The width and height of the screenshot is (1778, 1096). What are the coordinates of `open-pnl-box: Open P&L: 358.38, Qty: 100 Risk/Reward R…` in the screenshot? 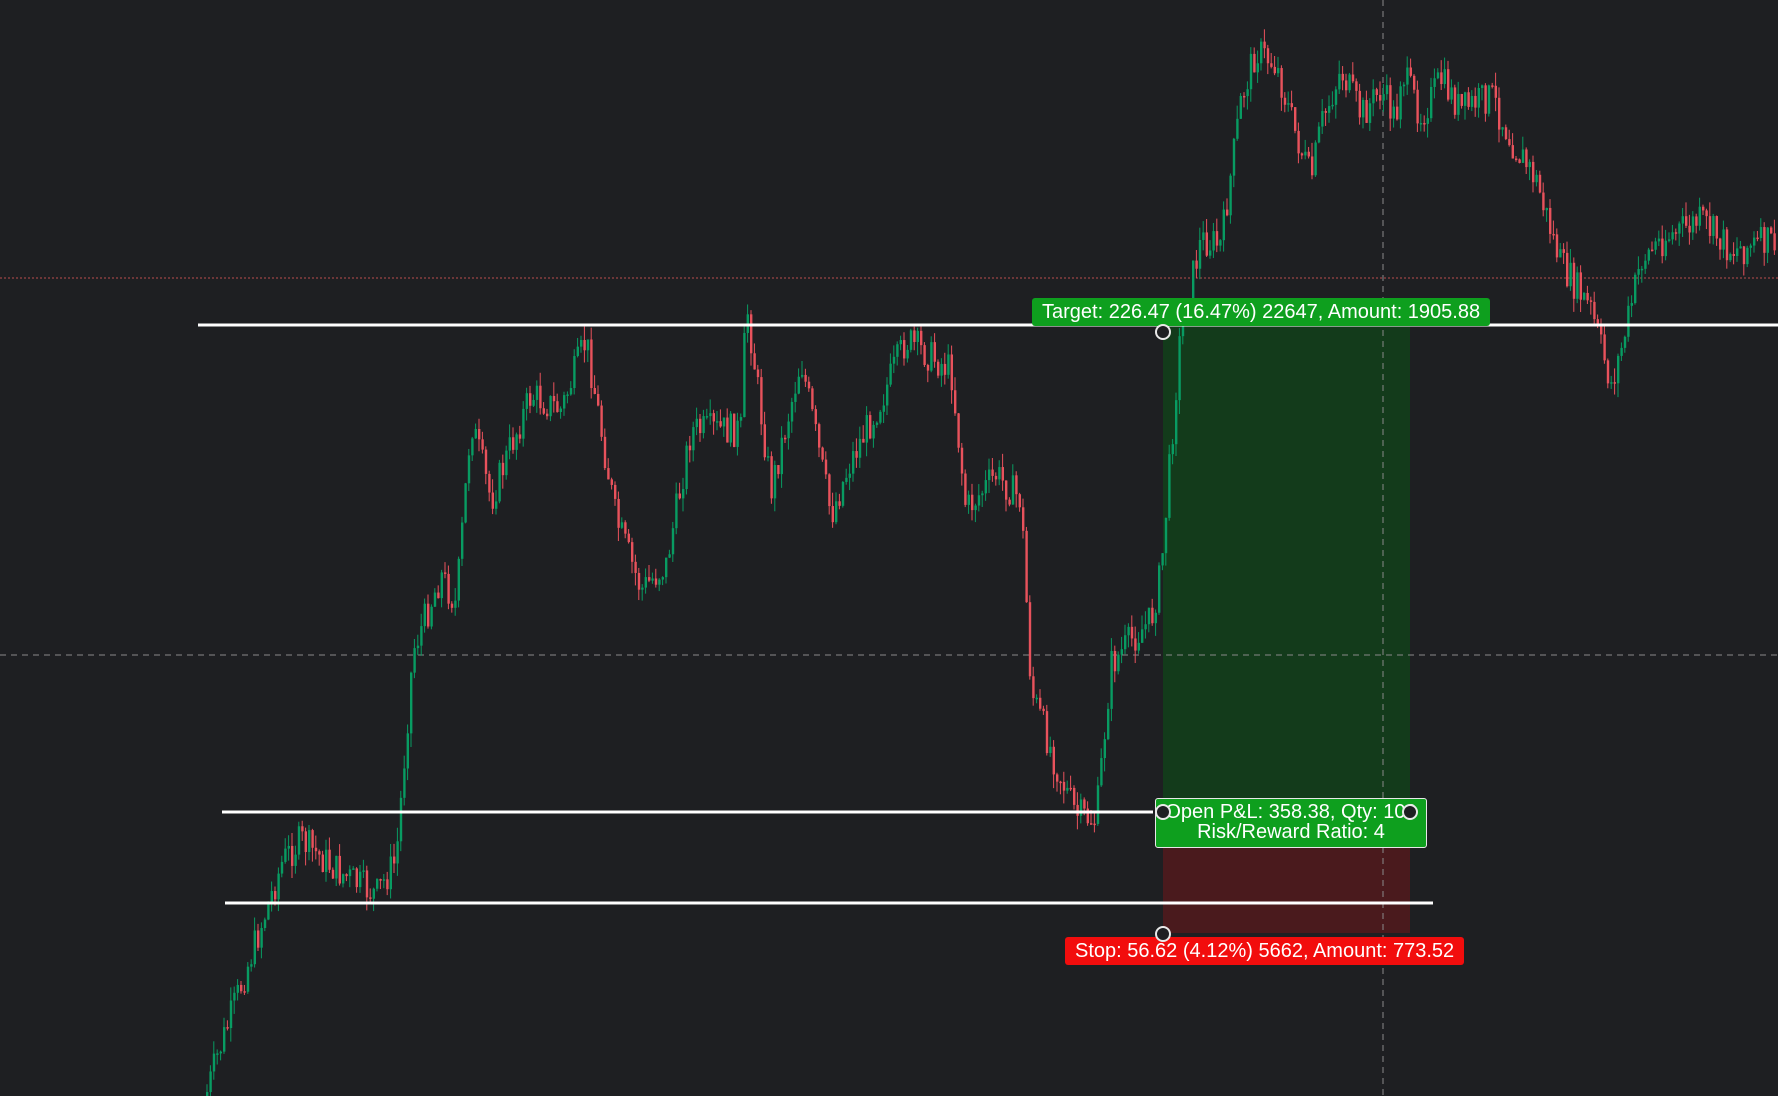 It's located at (1291, 823).